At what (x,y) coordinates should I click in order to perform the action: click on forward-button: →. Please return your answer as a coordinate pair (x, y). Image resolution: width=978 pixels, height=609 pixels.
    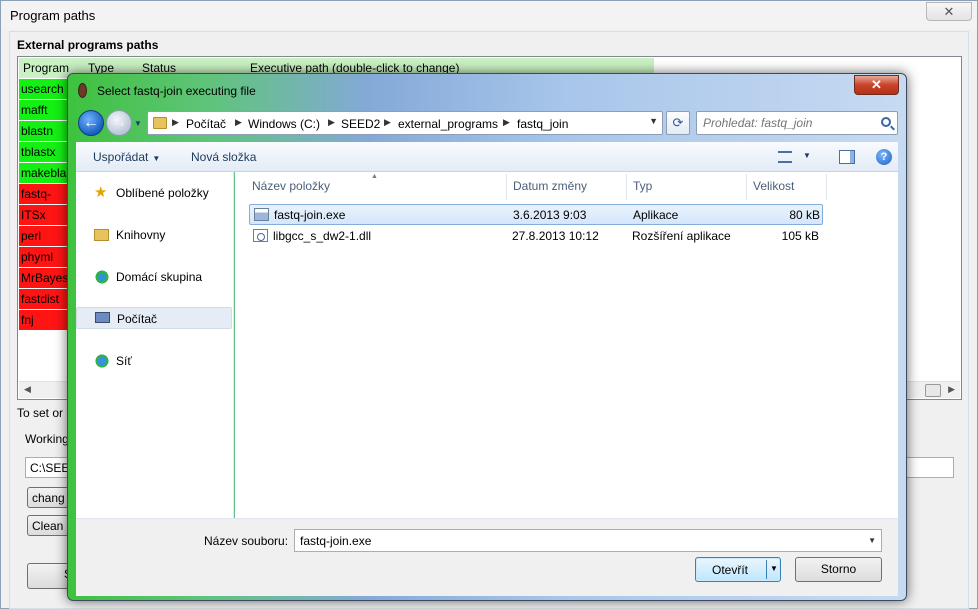
    Looking at the image, I should click on (119, 123).